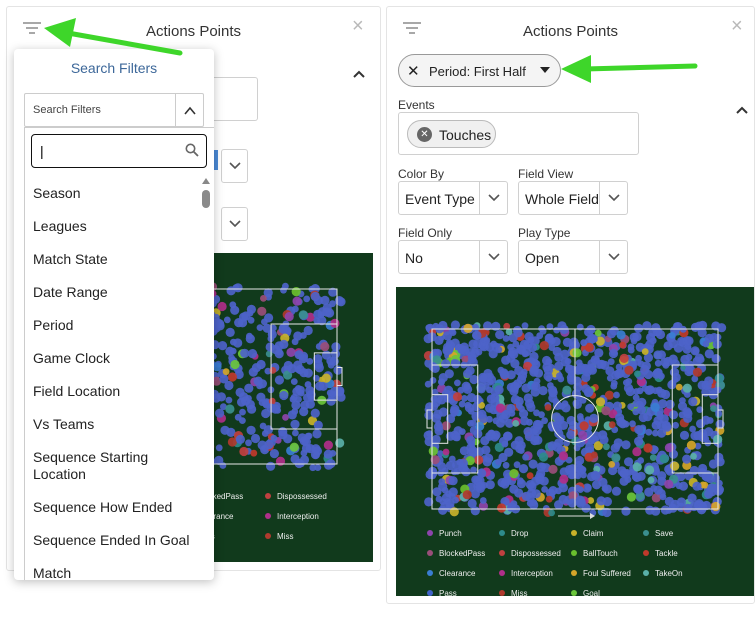  I want to click on legend-label: Drop, so click(520, 533).